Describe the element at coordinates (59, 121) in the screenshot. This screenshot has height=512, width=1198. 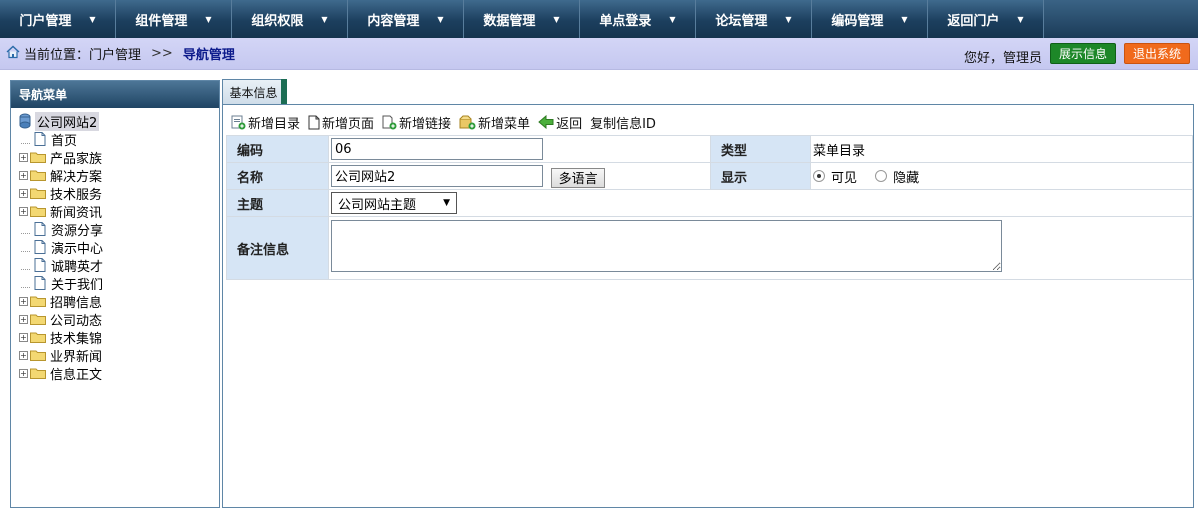
I see `tree-root: 公司网站2` at that location.